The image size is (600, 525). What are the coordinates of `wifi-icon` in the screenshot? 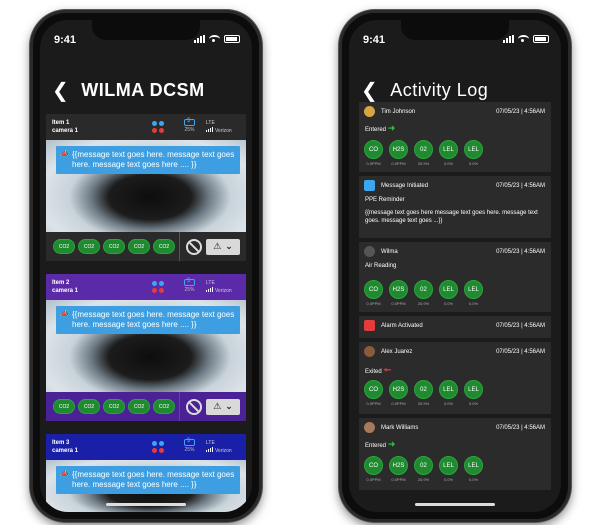 It's located at (523, 39).